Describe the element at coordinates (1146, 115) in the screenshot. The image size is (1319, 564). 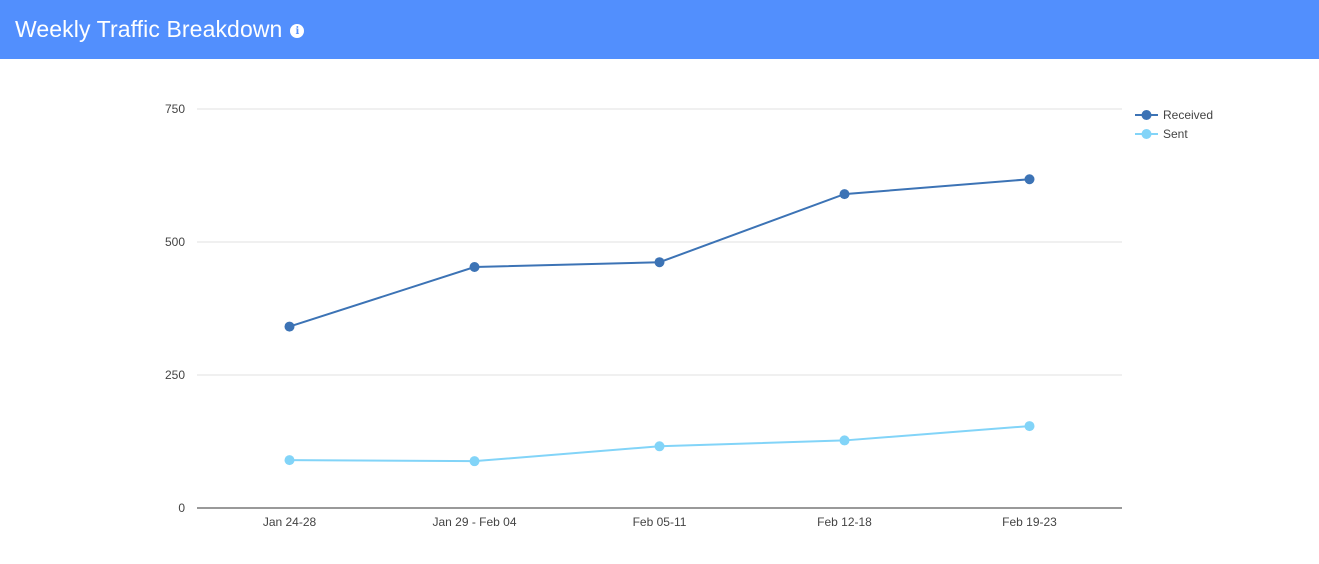
I see `legend-marker-received` at that location.